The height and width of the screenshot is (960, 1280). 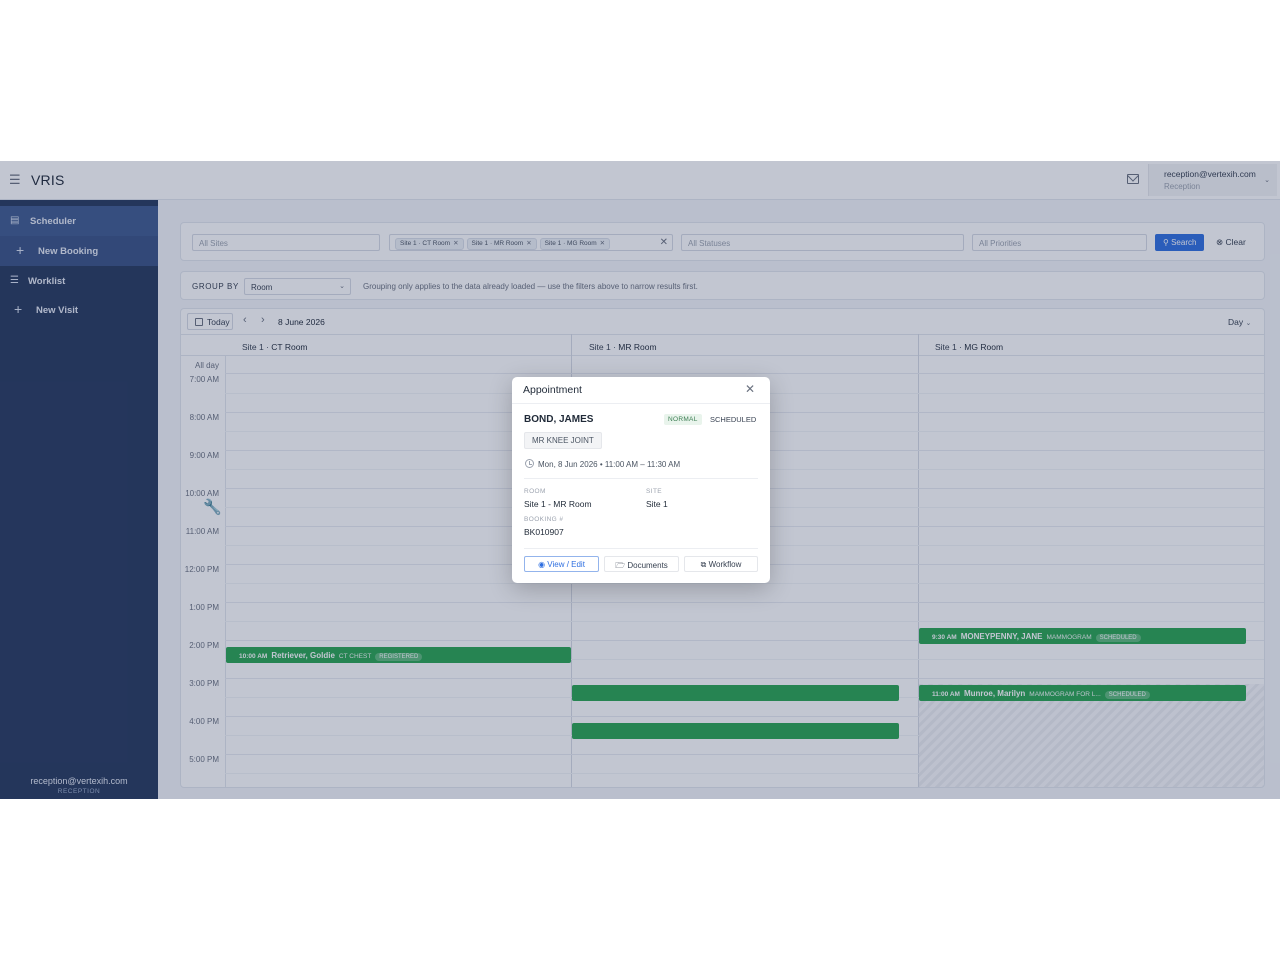 What do you see at coordinates (544, 519) in the screenshot?
I see `booking-label: BOOKING #` at bounding box center [544, 519].